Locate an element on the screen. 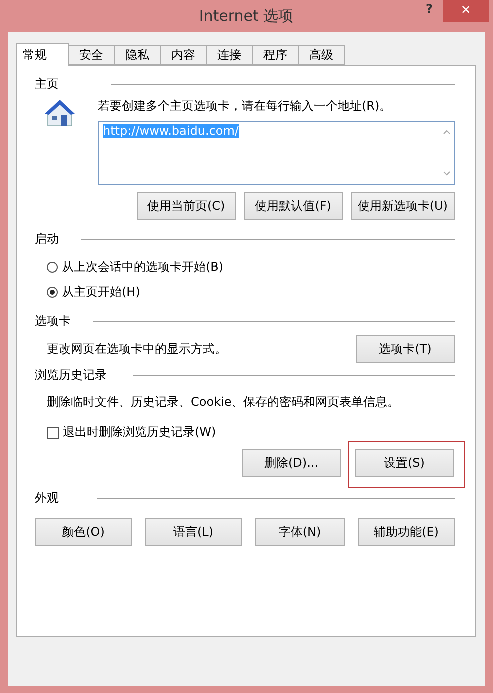 The image size is (493, 693). appearance-button: 辅助功能(E) is located at coordinates (406, 532).